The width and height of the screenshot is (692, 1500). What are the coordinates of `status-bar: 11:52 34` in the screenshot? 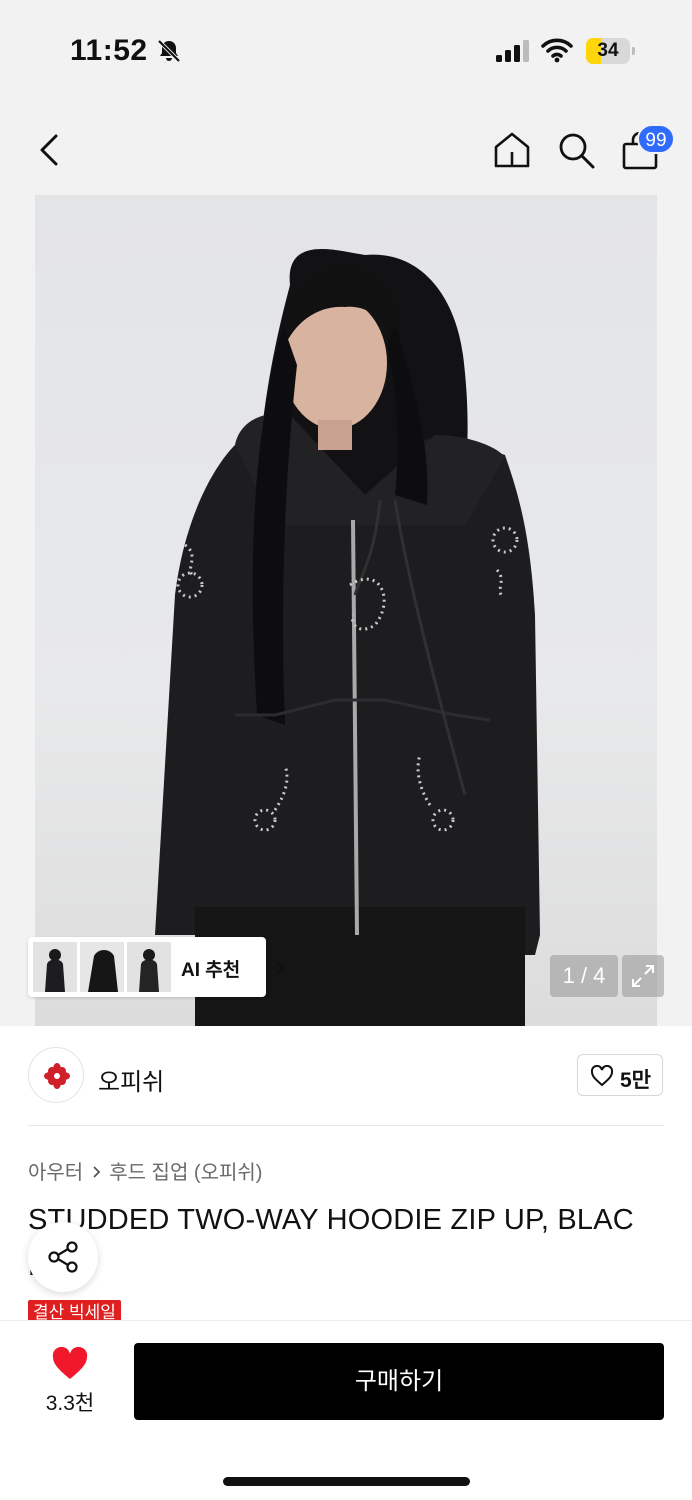 It's located at (346, 50).